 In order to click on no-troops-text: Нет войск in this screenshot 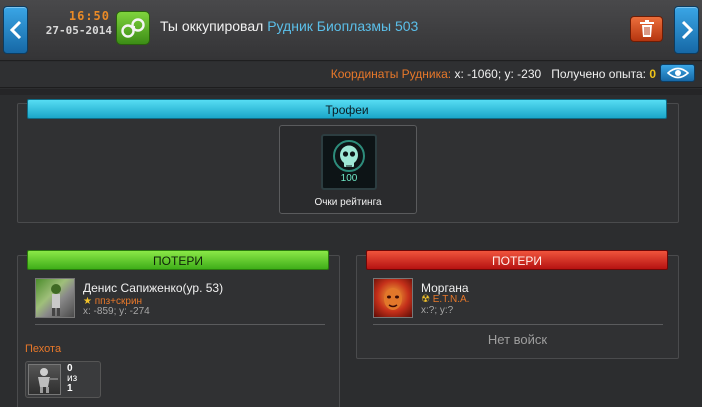, I will do `click(517, 339)`.